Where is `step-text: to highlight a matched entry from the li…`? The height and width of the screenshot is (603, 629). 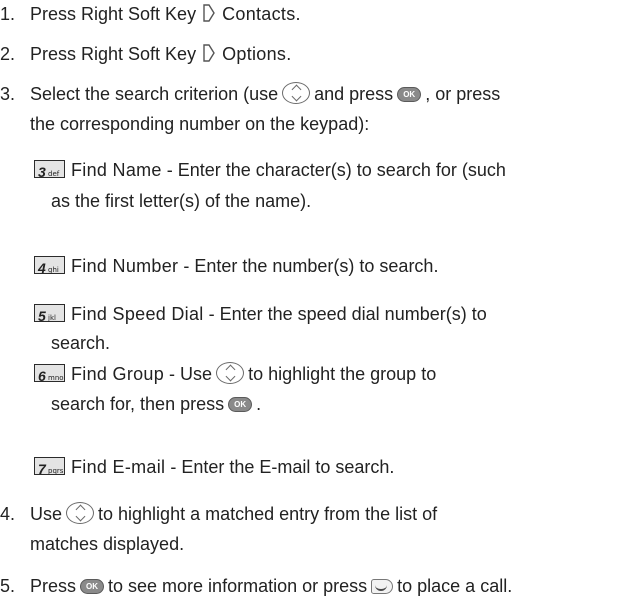
step-text: to highlight a matched entry from the li… is located at coordinates (268, 514).